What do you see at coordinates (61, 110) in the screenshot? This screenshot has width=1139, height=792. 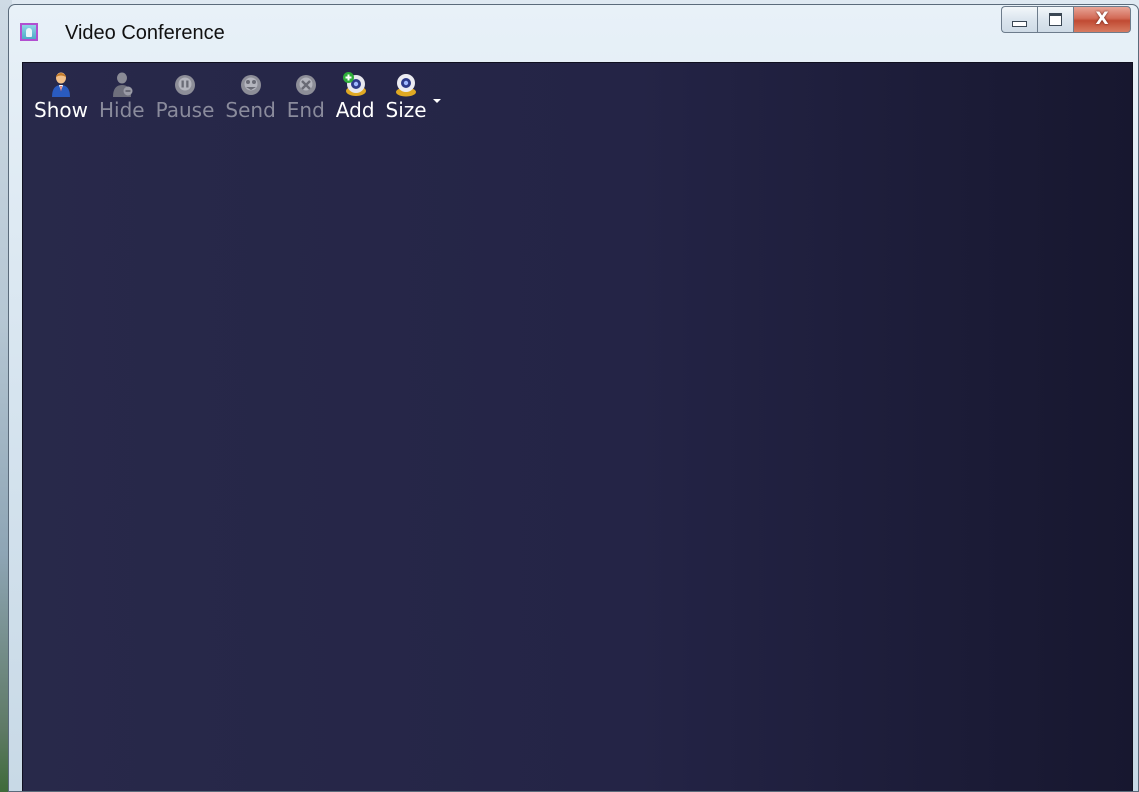 I see `show-label: Show` at bounding box center [61, 110].